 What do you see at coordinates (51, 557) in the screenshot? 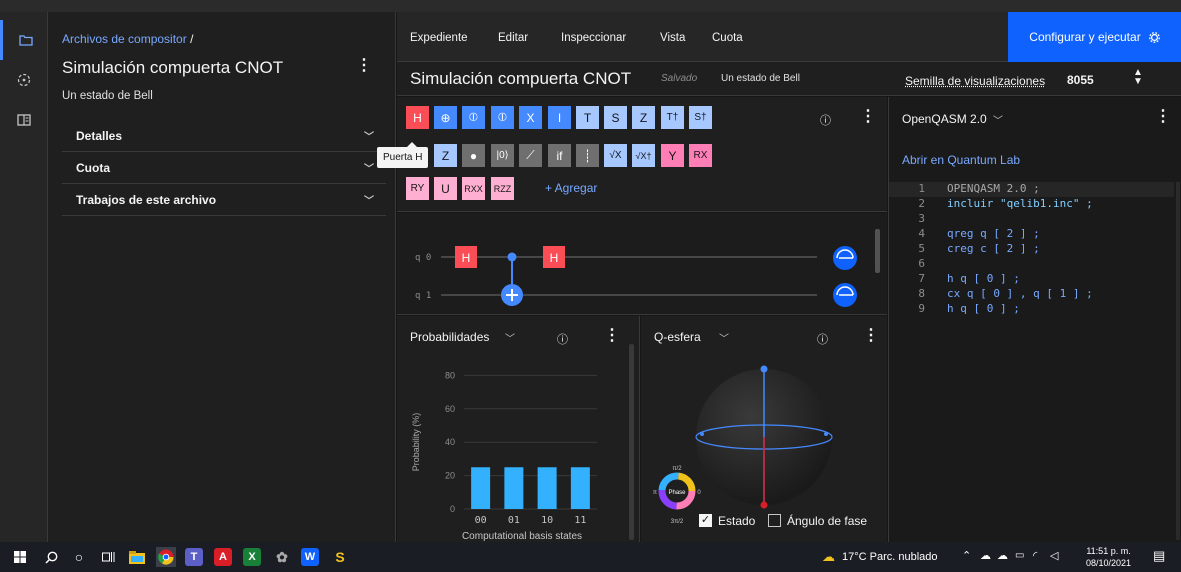
I see `search-icon` at bounding box center [51, 557].